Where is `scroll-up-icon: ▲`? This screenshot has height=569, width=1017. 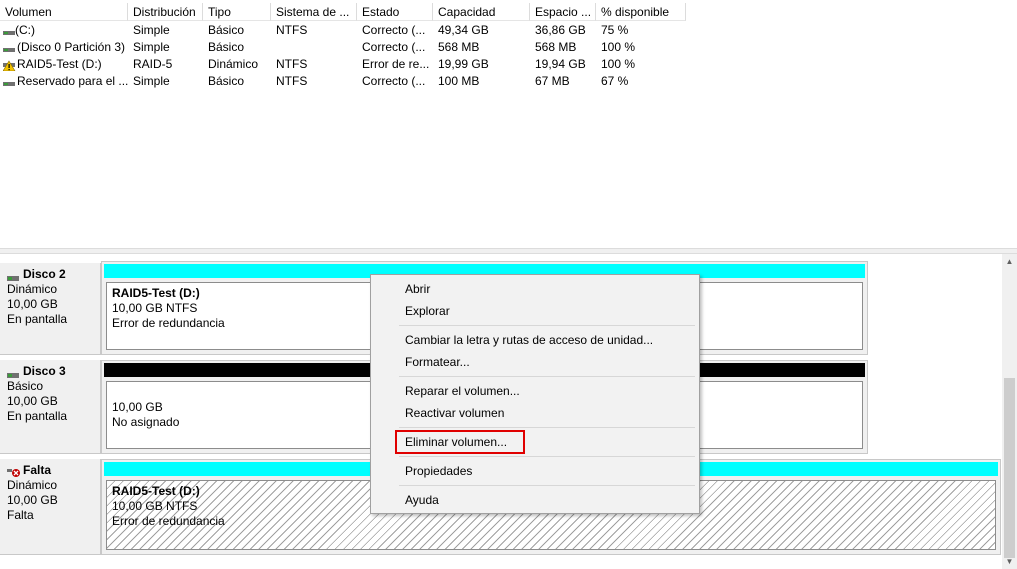
scroll-up-icon: ▲ is located at coordinates (1009, 261).